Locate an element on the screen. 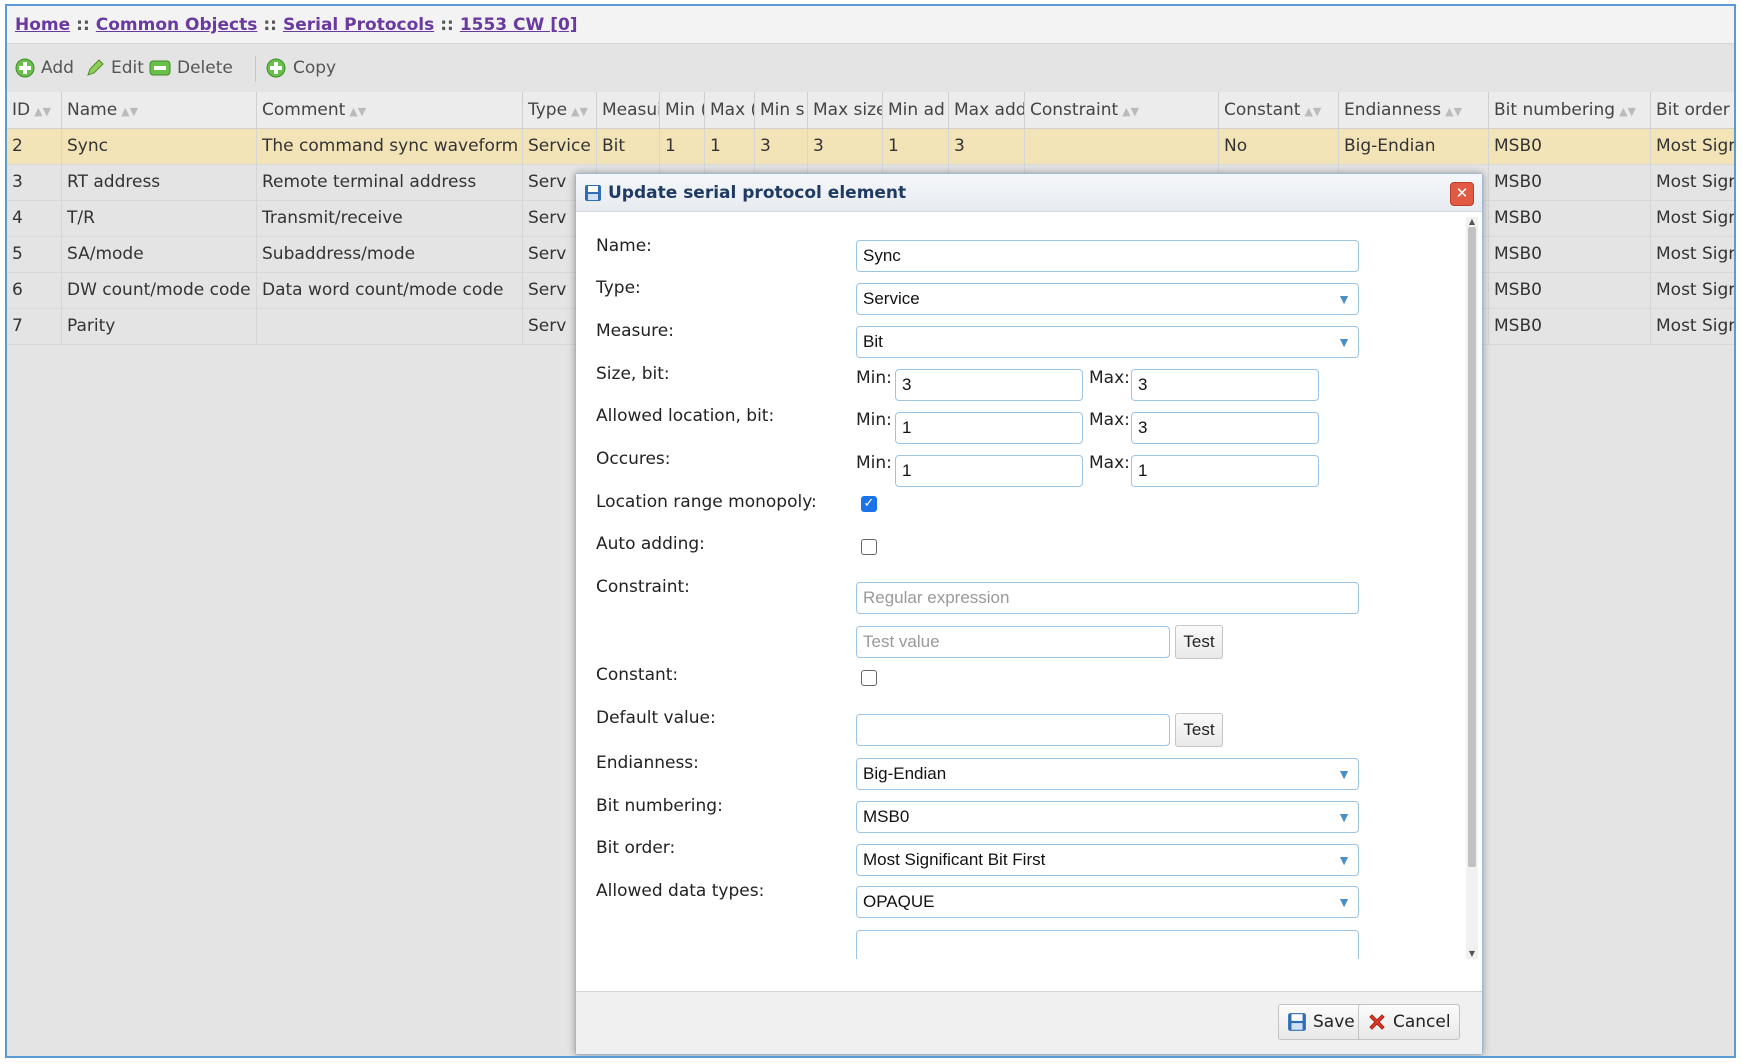 Image resolution: width=1742 pixels, height=1064 pixels. col-header-name: Name ▲▼ is located at coordinates (159, 110).